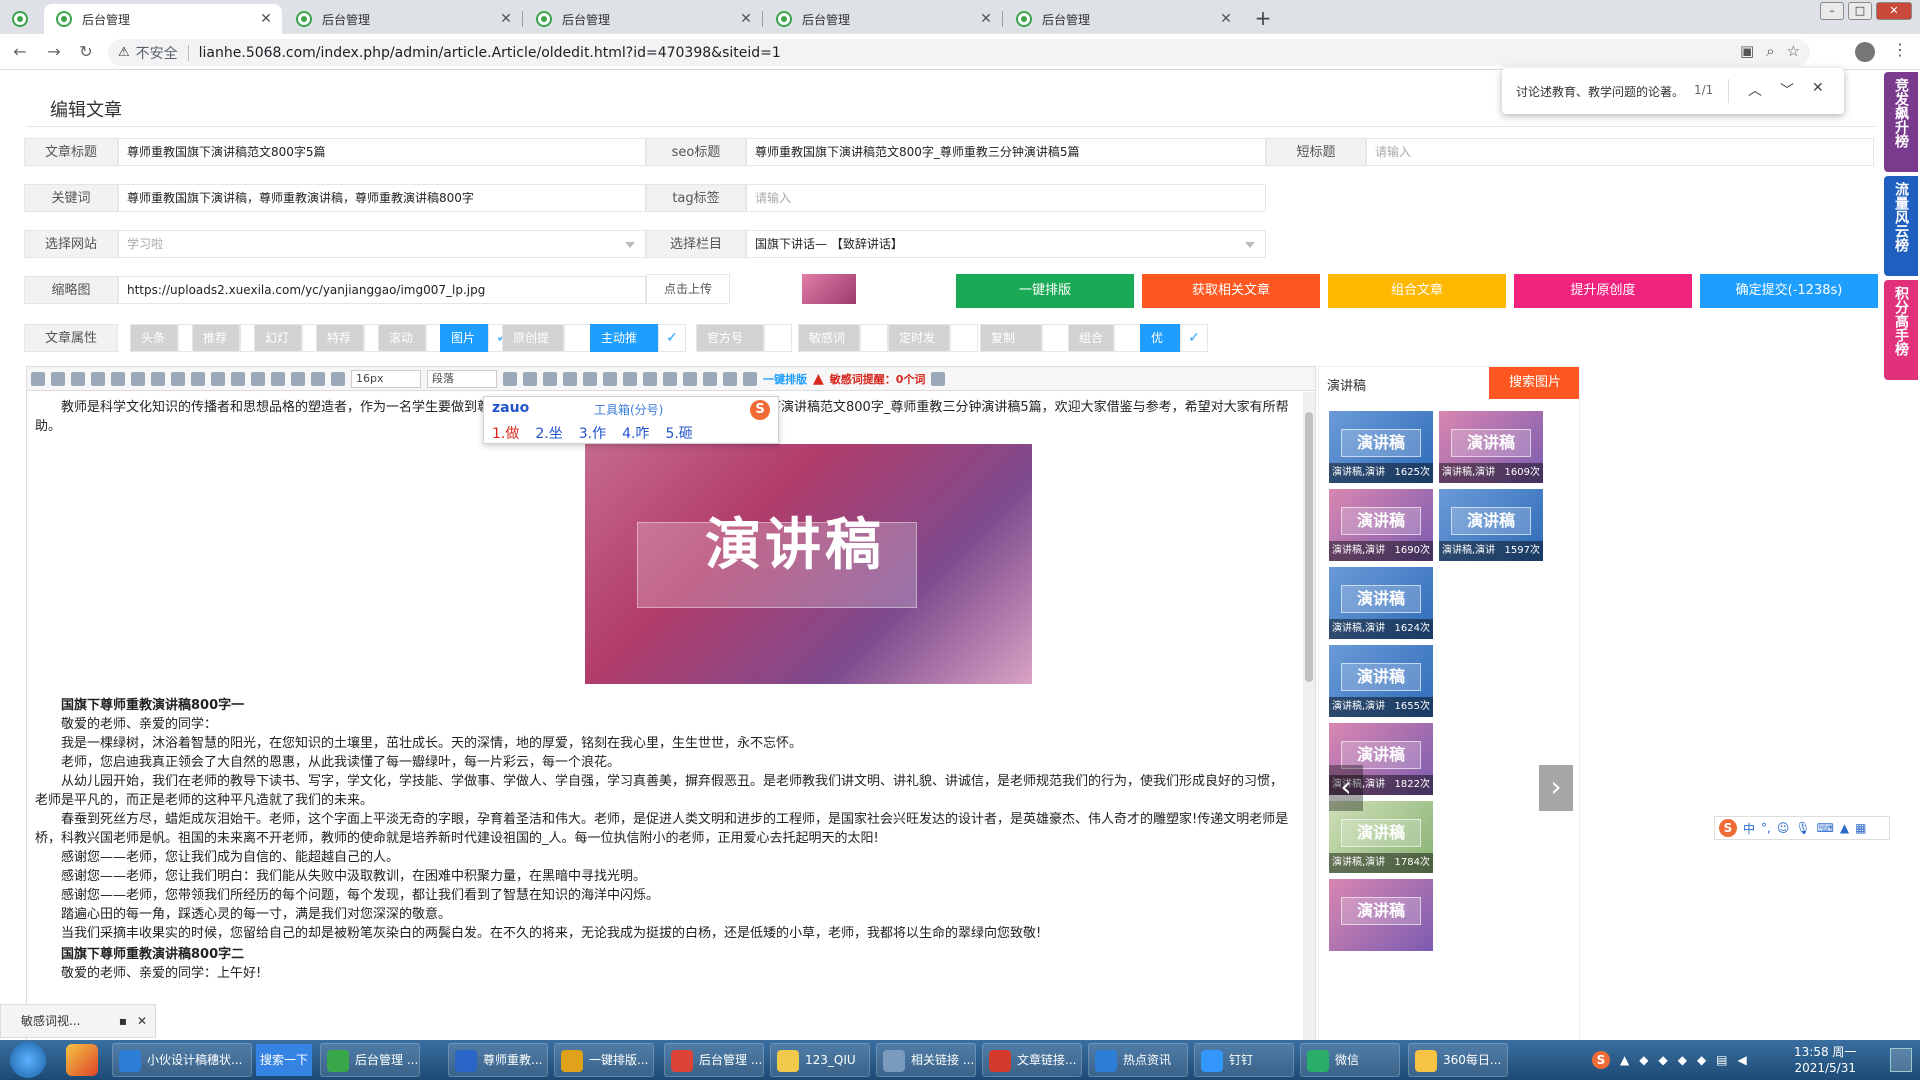  What do you see at coordinates (58, 378) in the screenshot?
I see `undo-icon` at bounding box center [58, 378].